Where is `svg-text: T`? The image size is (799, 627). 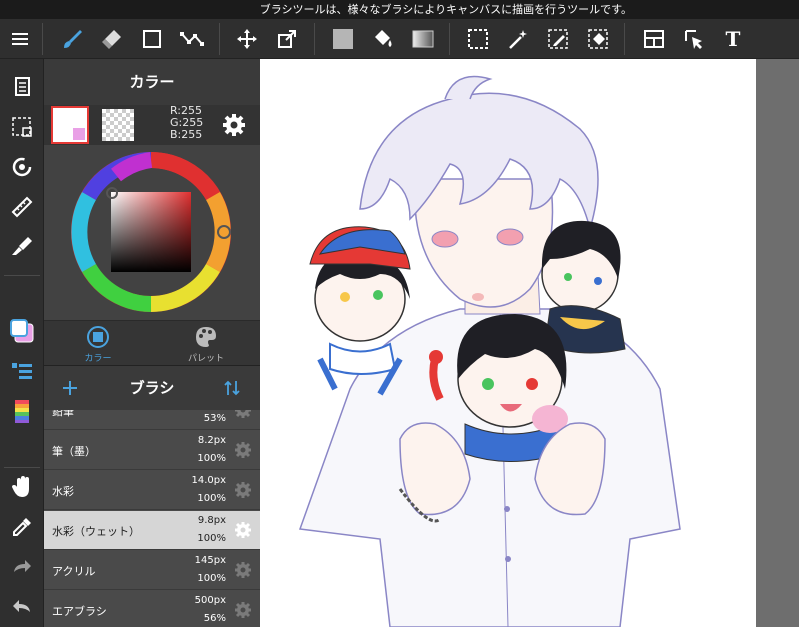 svg-text: T is located at coordinates (733, 39).